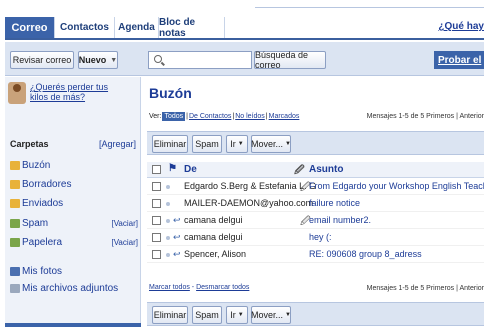 The image size is (484, 327). What do you see at coordinates (74, 184) in the screenshot?
I see `folder-drafts: Borradores` at bounding box center [74, 184].